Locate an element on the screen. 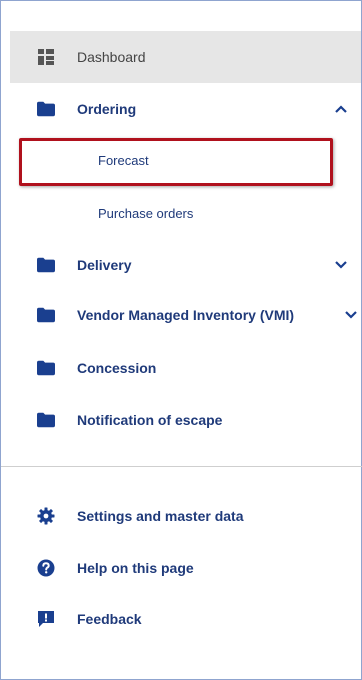 This screenshot has height=680, width=362. settings-link: Settings and master data is located at coordinates (185, 516).